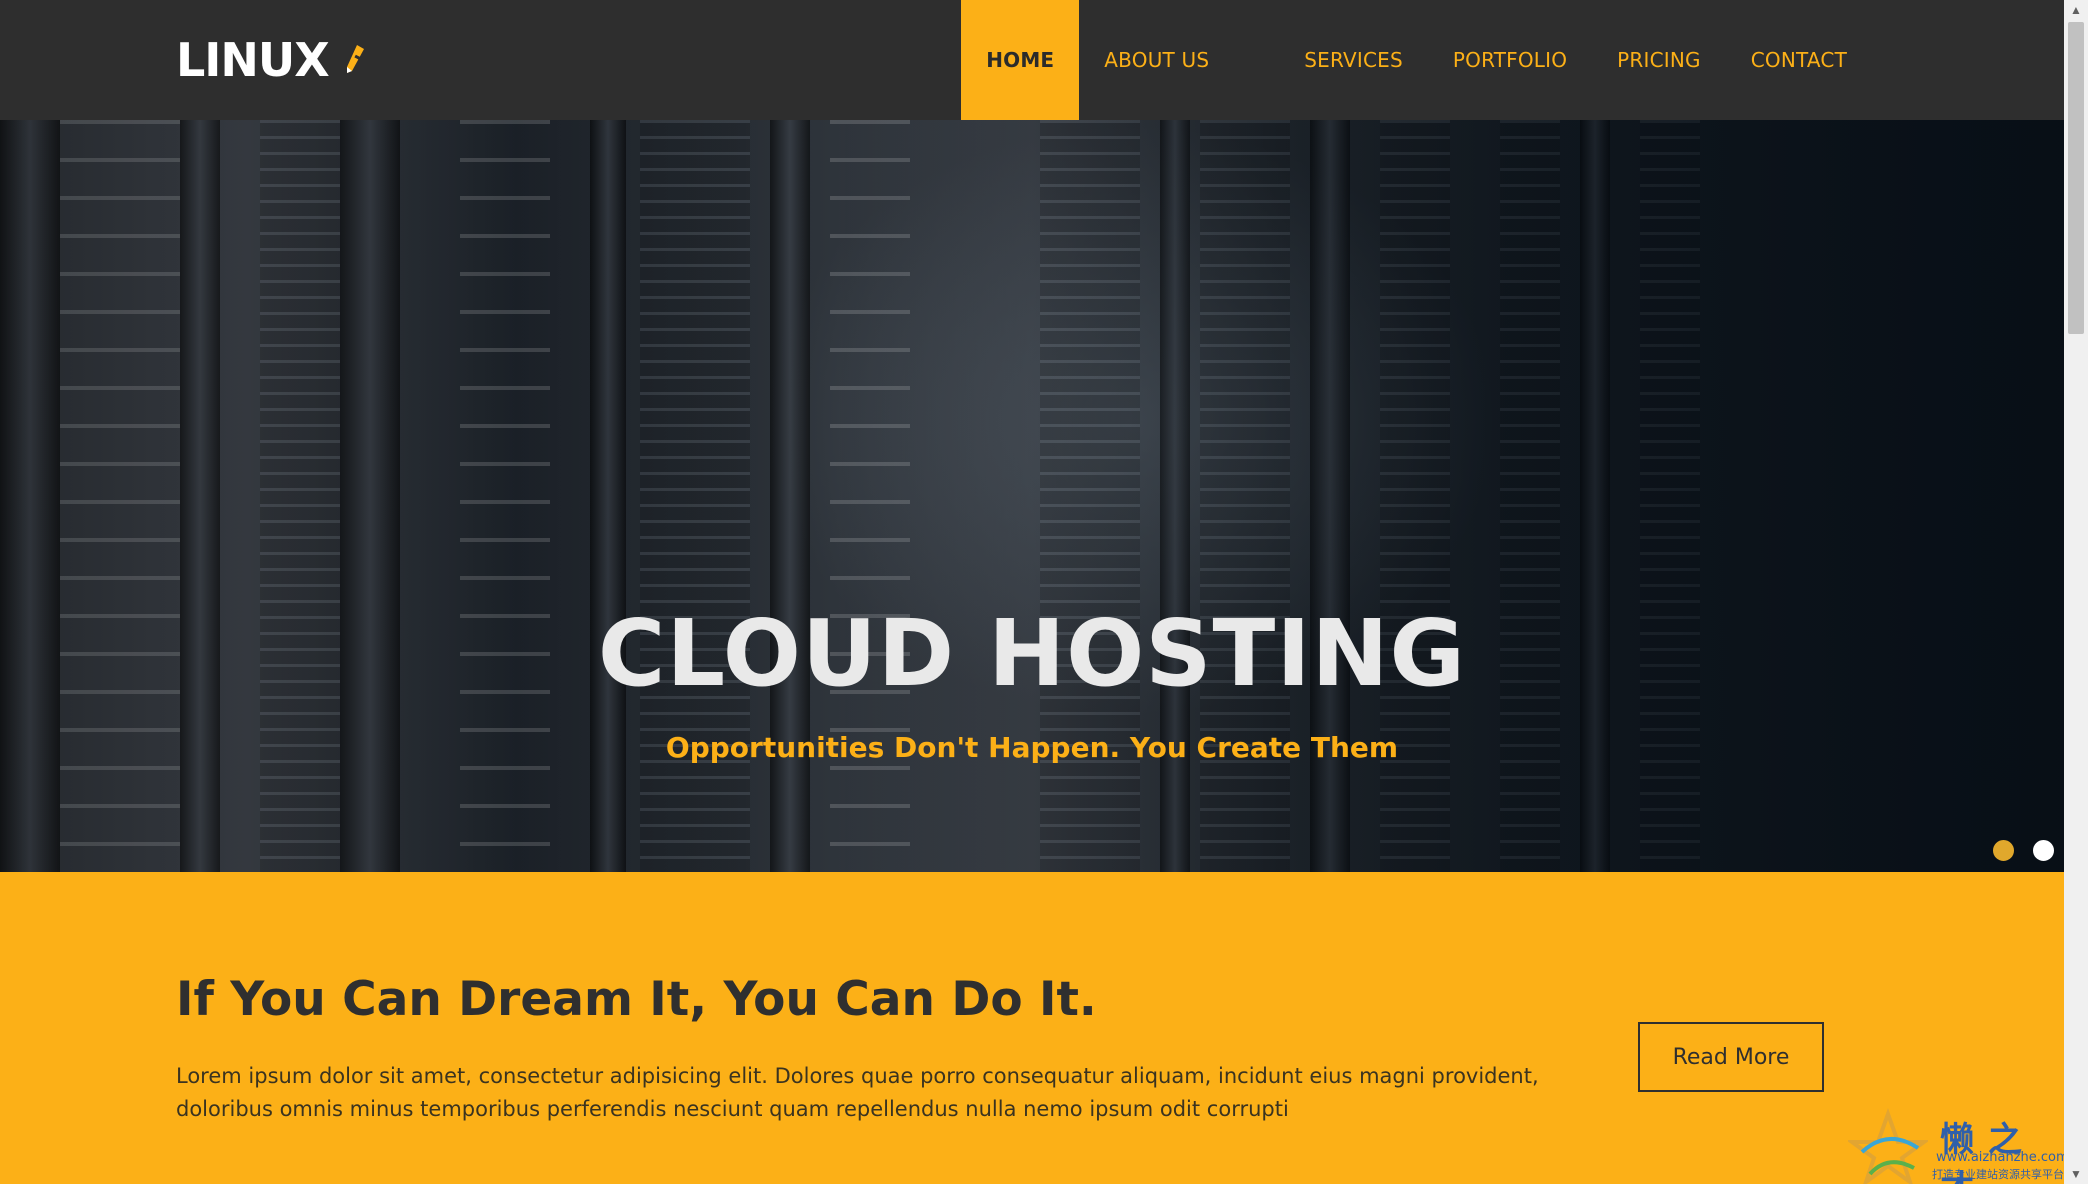  I want to click on slider-pagination, so click(2023, 850).